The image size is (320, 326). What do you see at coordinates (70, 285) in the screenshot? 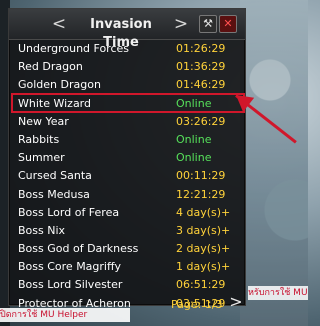
I see `invasion-name: Boss Lord Silvester` at bounding box center [70, 285].